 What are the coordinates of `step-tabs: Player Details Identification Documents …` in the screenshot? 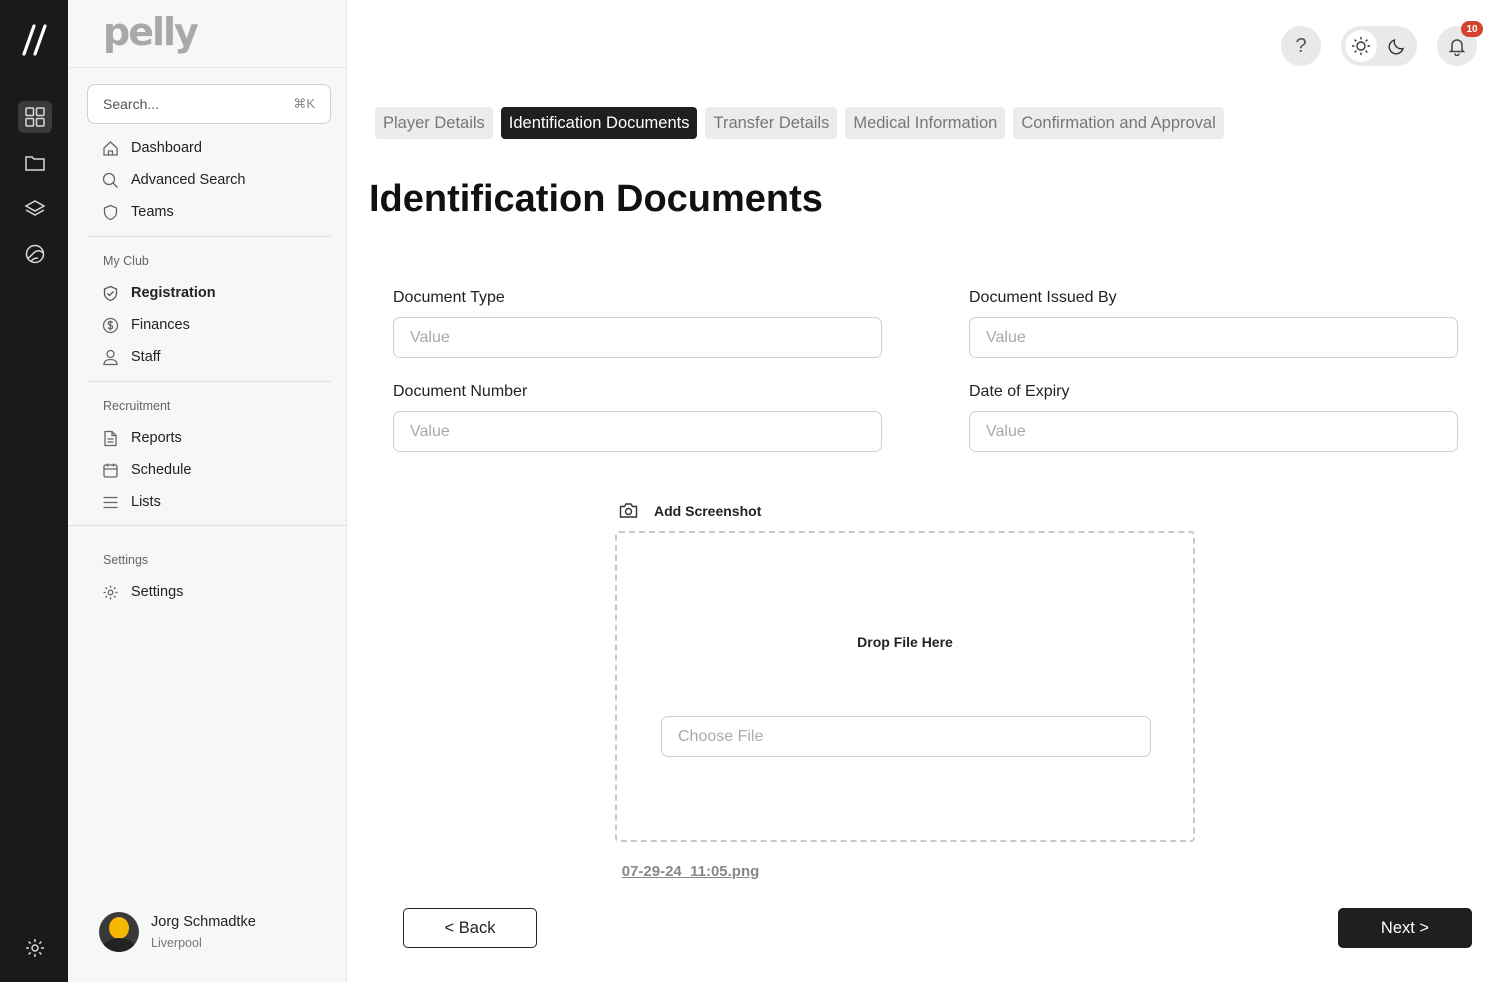 It's located at (799, 123).